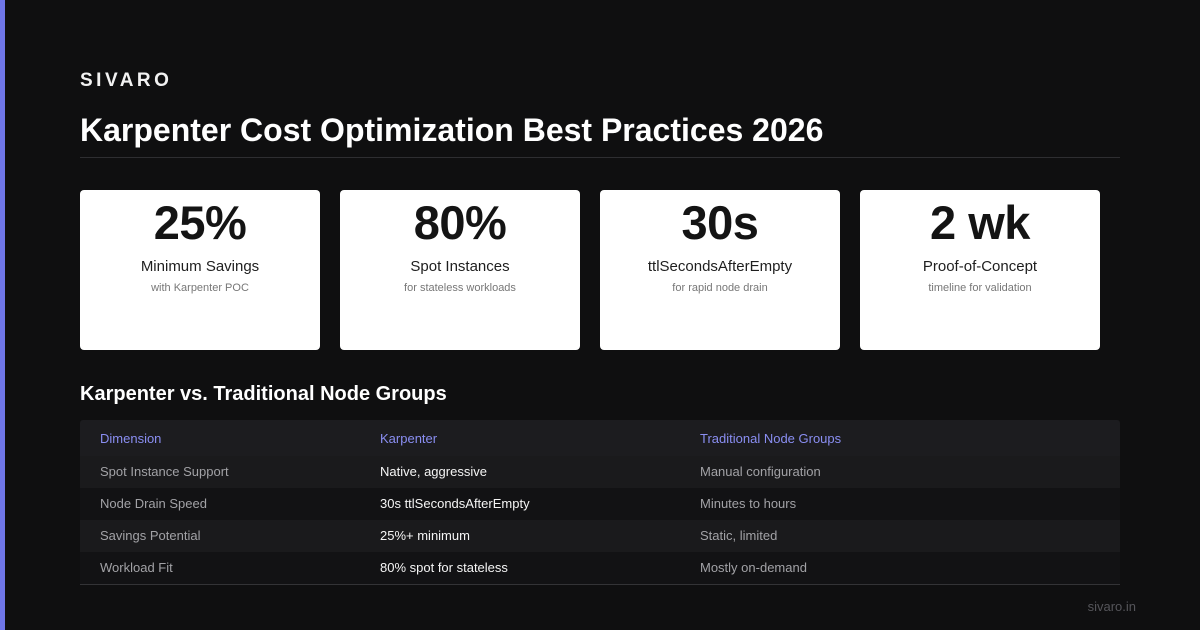  Describe the element at coordinates (460, 266) in the screenshot. I see `stat-label: Spot Instances` at that location.